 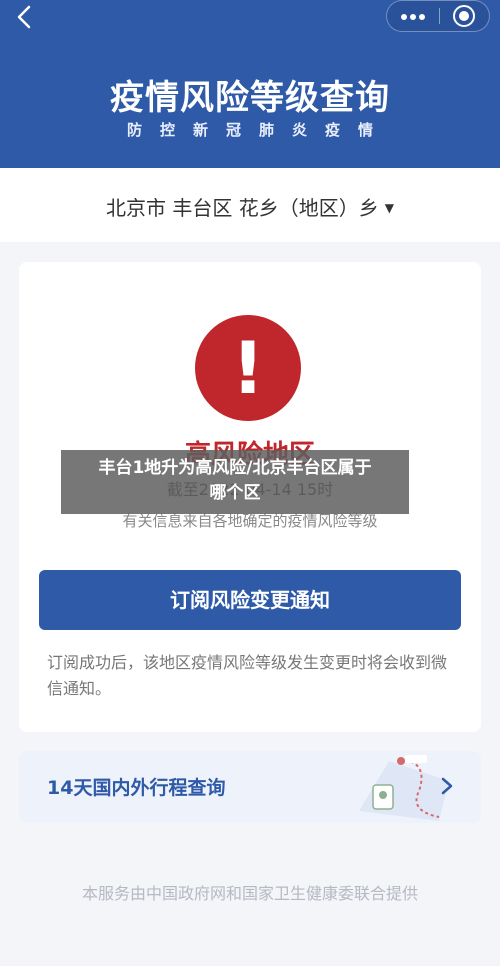 I want to click on page-title: 疫情风险等级查询, so click(x=250, y=98).